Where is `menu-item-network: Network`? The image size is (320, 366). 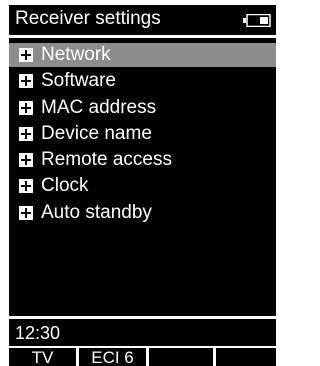
menu-item-network: Network is located at coordinates (142, 55).